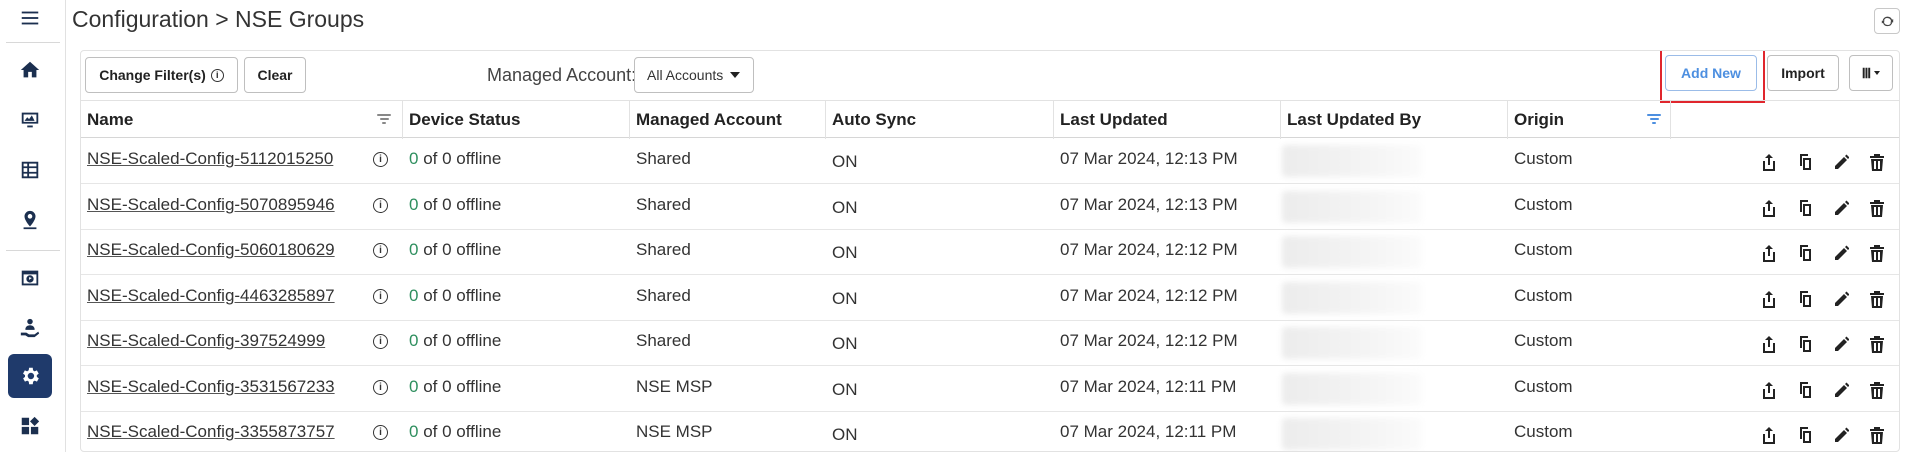  Describe the element at coordinates (1589, 120) in the screenshot. I see `column-header-origin: Origin` at that location.